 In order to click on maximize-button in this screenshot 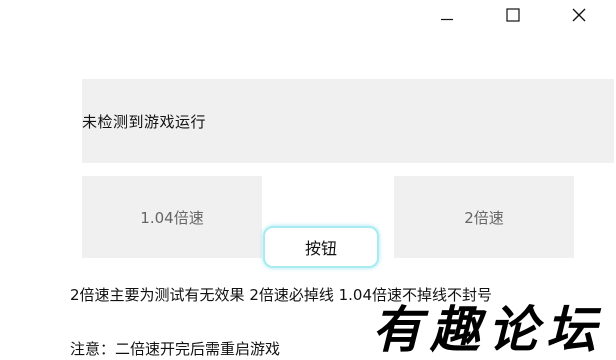, I will do `click(513, 15)`.